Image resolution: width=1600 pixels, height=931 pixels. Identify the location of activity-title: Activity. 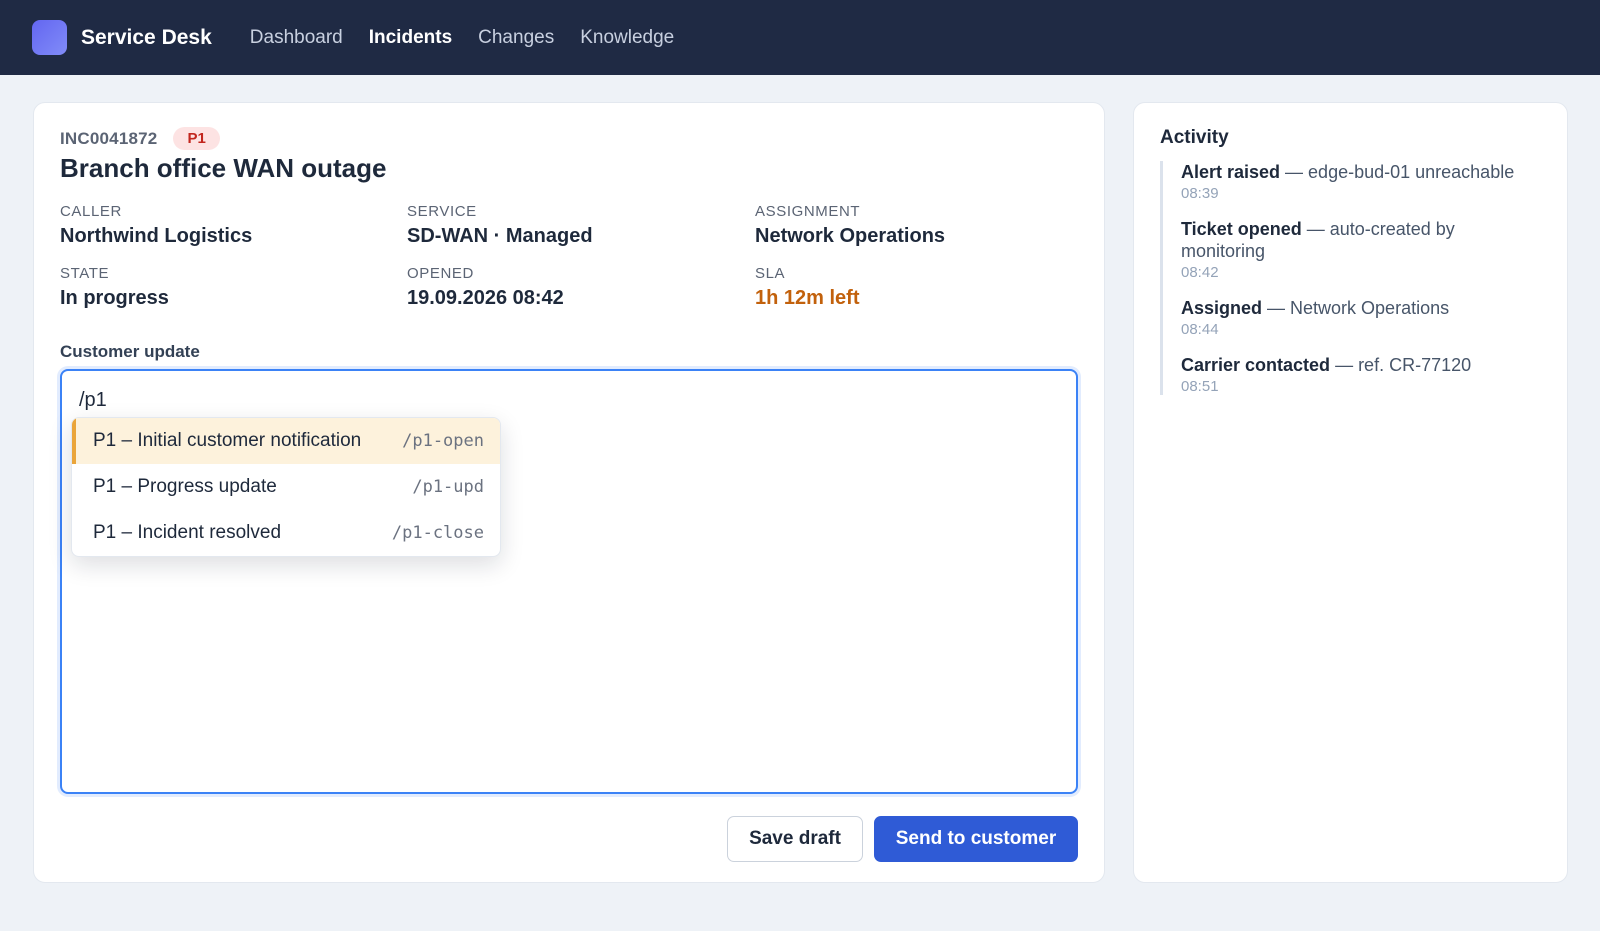
(1194, 137).